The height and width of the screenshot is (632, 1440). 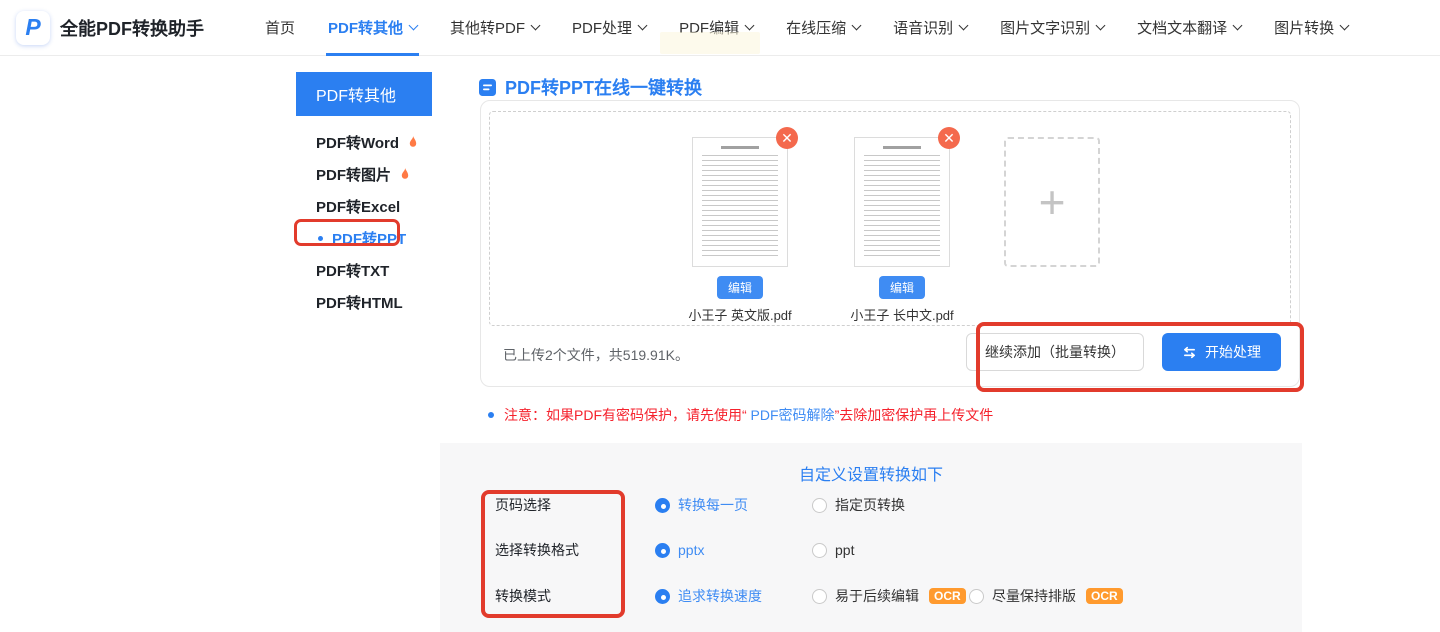 What do you see at coordinates (1304, 28) in the screenshot?
I see `nav-label: 图片转换` at bounding box center [1304, 28].